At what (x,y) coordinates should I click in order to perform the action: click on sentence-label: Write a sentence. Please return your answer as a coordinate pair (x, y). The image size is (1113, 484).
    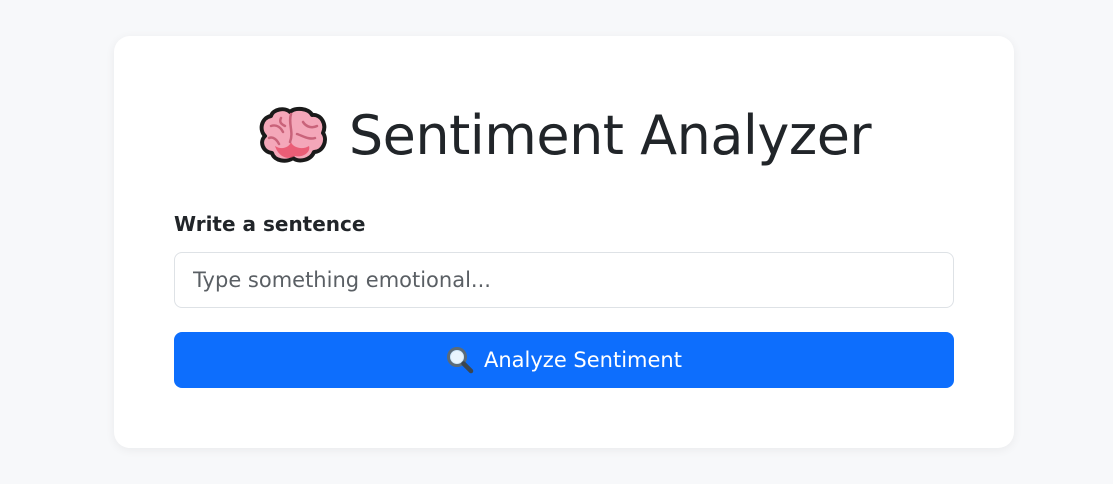
    Looking at the image, I should click on (270, 224).